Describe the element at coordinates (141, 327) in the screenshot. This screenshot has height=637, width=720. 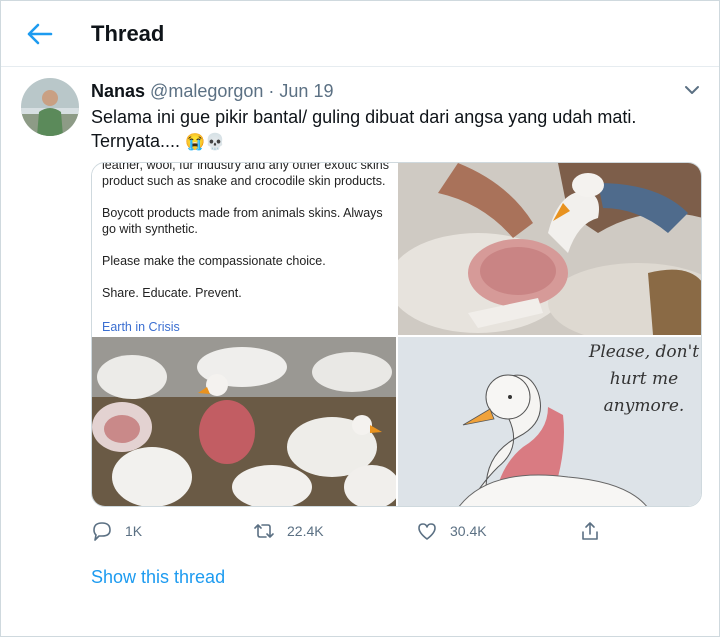
I see `text-tile-link: Earth in Crisis` at that location.